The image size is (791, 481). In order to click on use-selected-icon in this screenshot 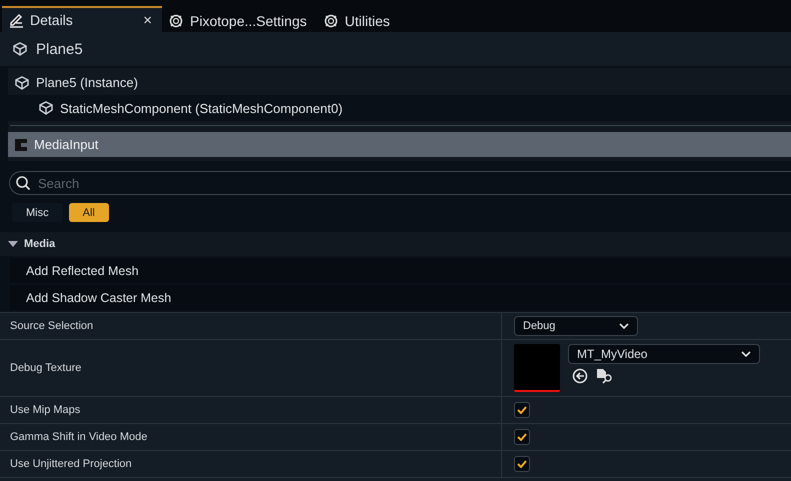, I will do `click(580, 376)`.